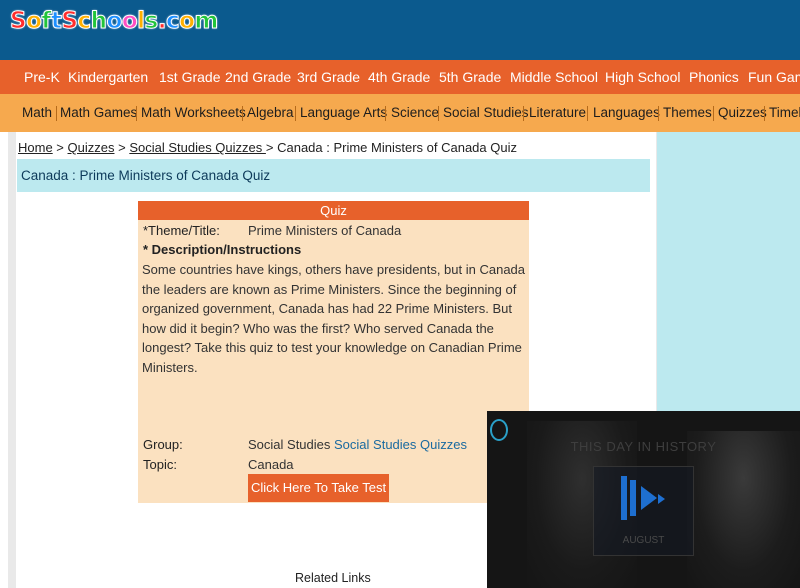  I want to click on nav-item-languages: Languages, so click(626, 113).